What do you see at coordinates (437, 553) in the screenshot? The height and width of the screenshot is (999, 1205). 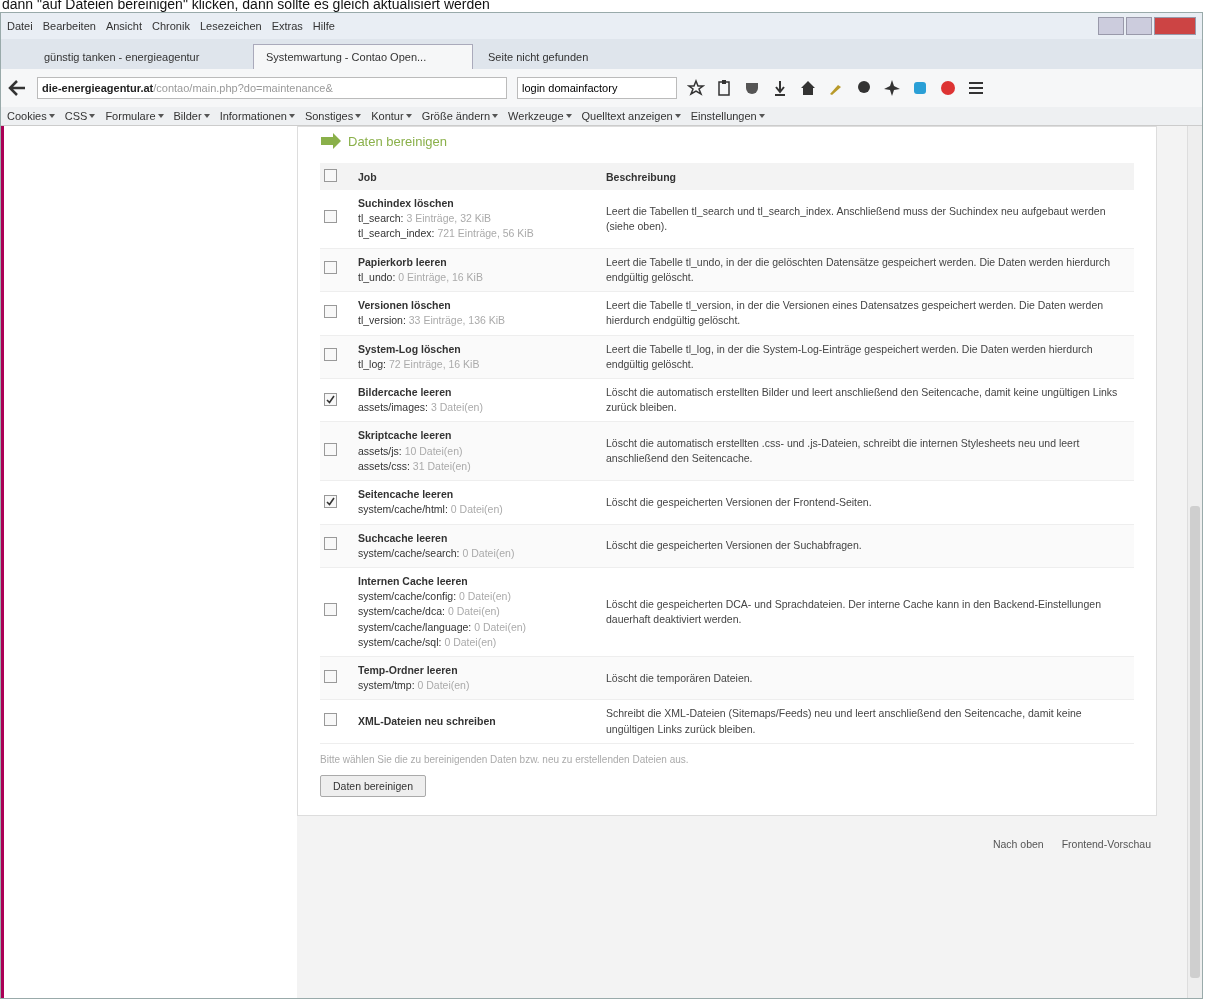 I see `job-detail: system/cache/search: 0 Datei(en)` at bounding box center [437, 553].